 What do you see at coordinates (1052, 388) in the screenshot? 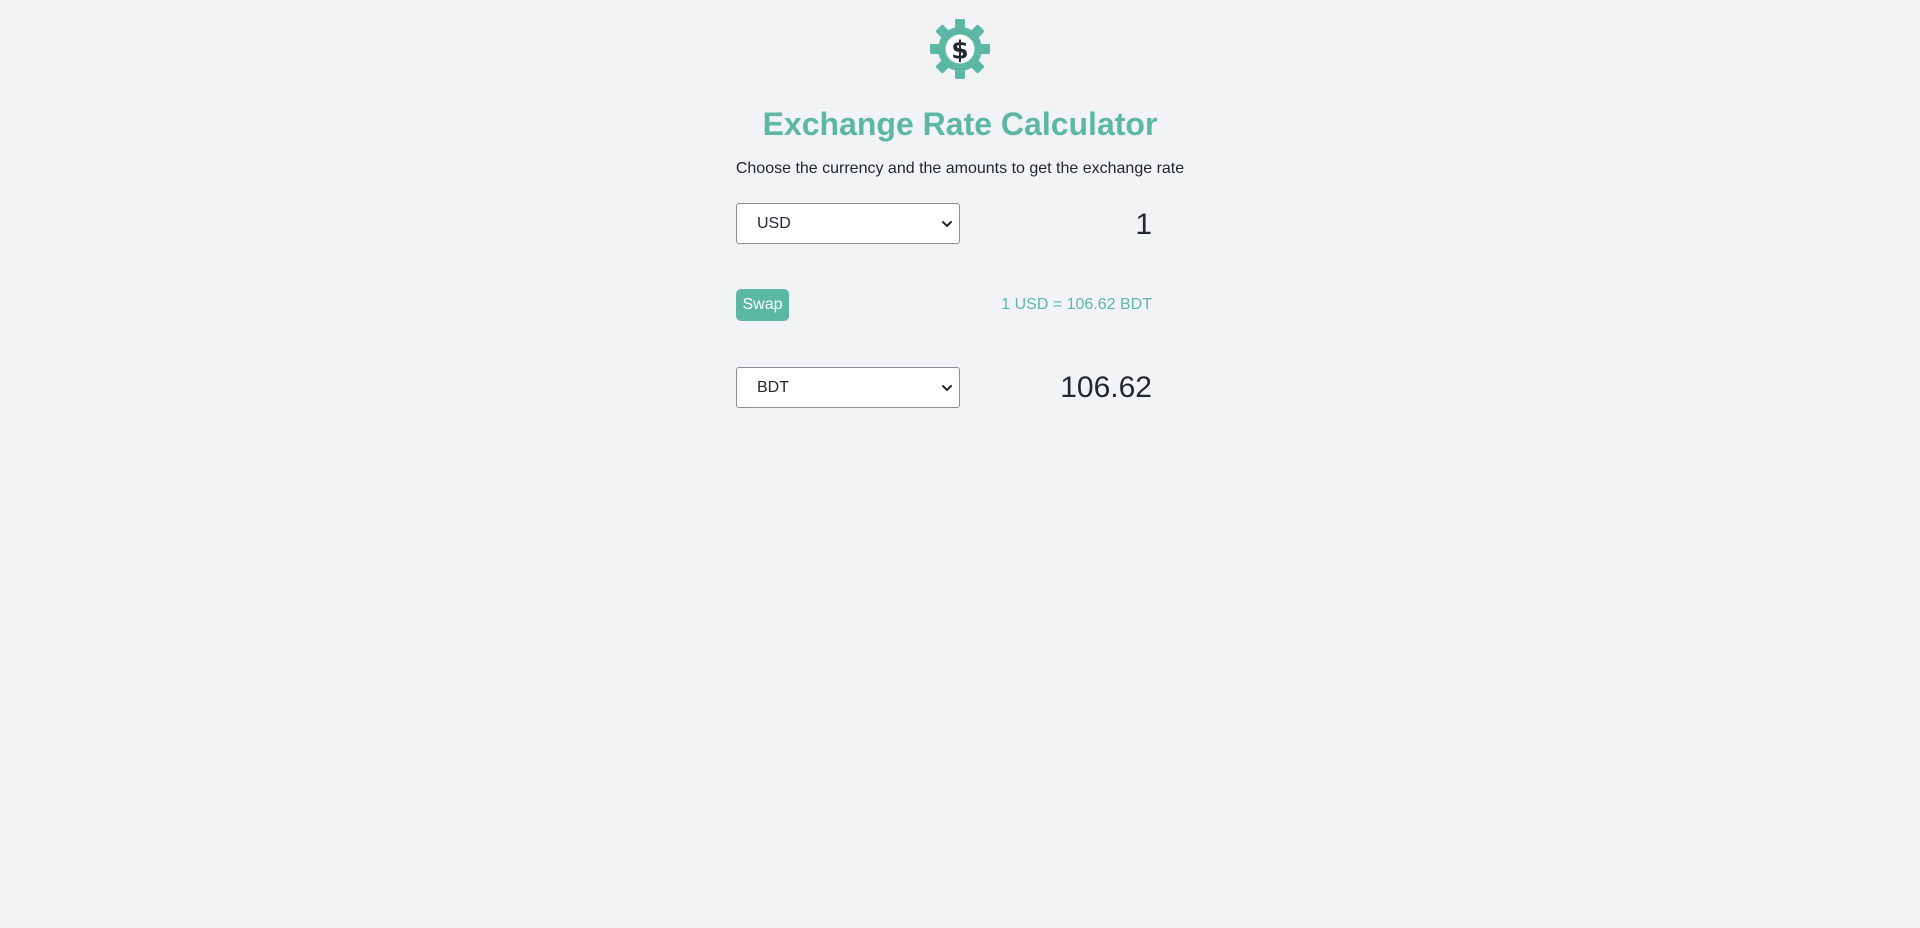
I see `amount-two-input: 106.62` at bounding box center [1052, 388].